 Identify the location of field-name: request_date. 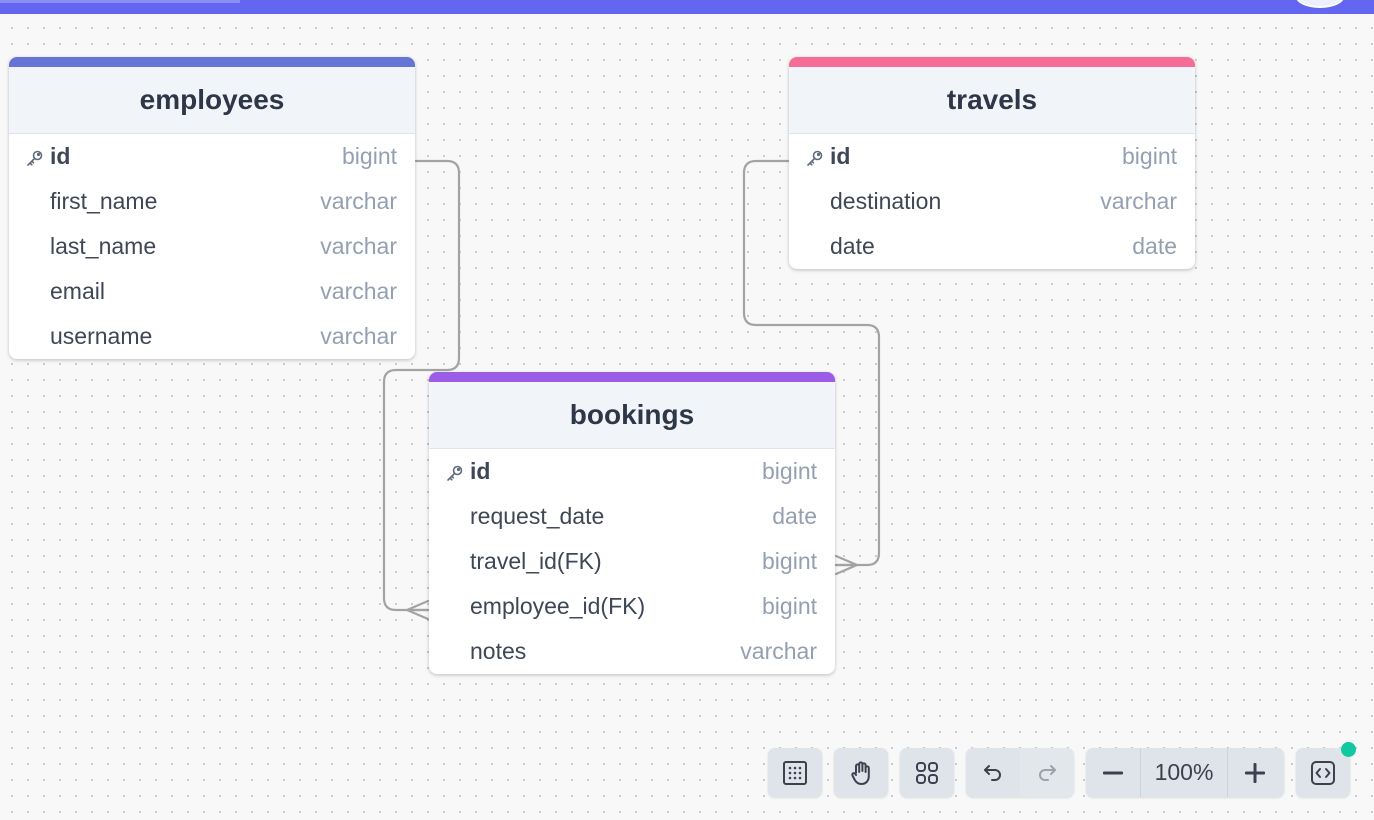
(537, 516).